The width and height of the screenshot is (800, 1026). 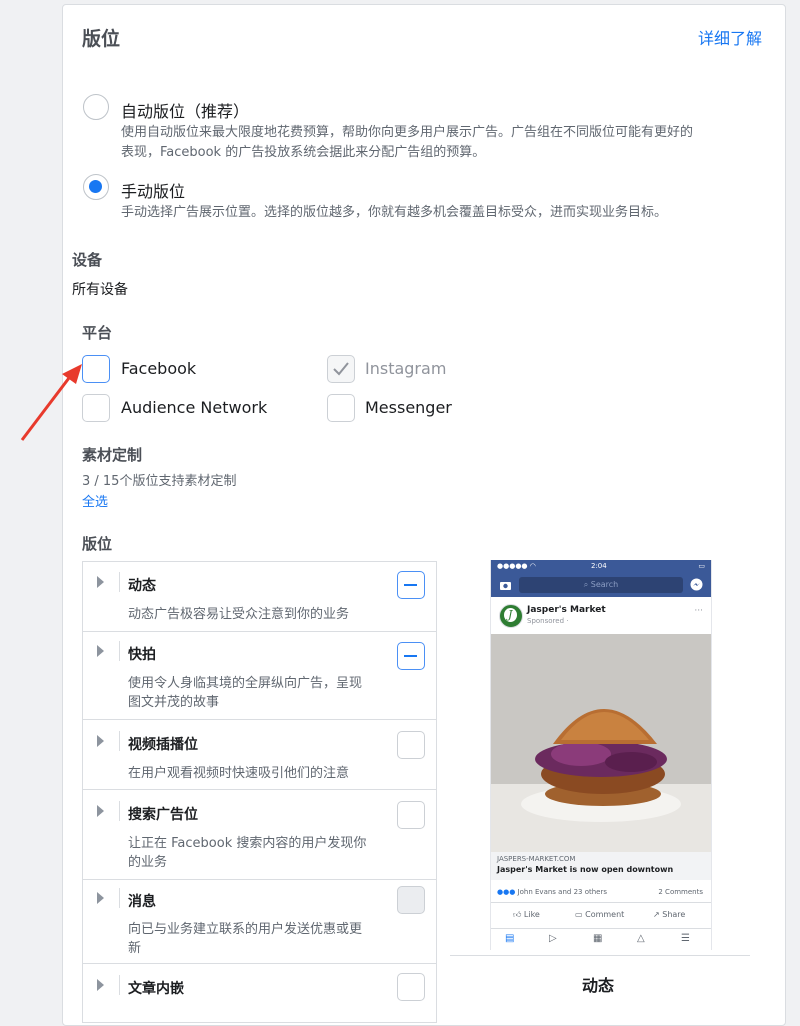 I want to click on reaction-icons: ●●●, so click(x=506, y=892).